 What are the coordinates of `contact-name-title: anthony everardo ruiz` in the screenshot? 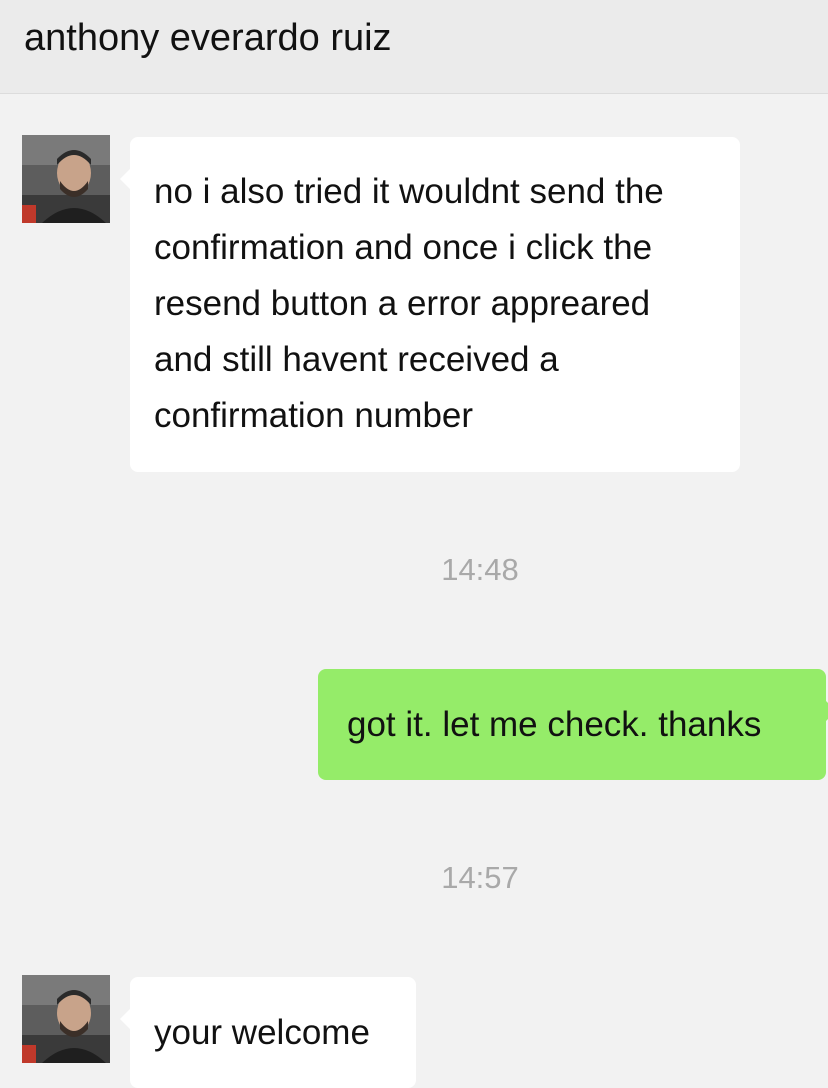 It's located at (208, 38).